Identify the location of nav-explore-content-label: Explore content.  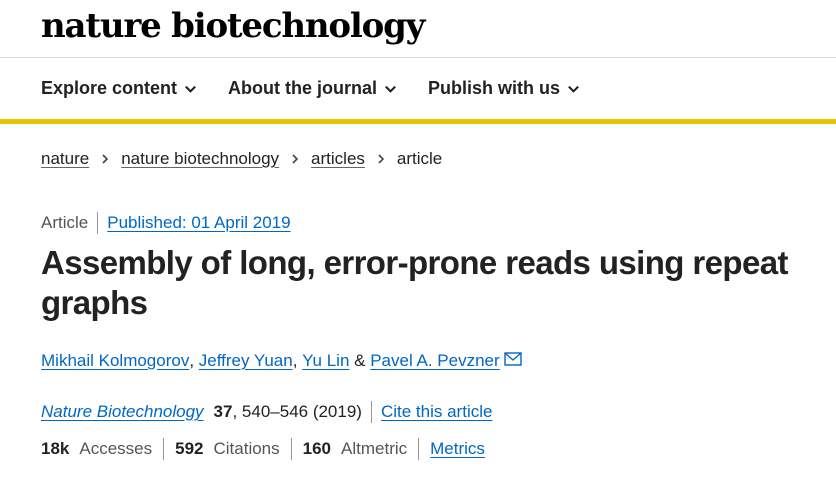
(109, 88).